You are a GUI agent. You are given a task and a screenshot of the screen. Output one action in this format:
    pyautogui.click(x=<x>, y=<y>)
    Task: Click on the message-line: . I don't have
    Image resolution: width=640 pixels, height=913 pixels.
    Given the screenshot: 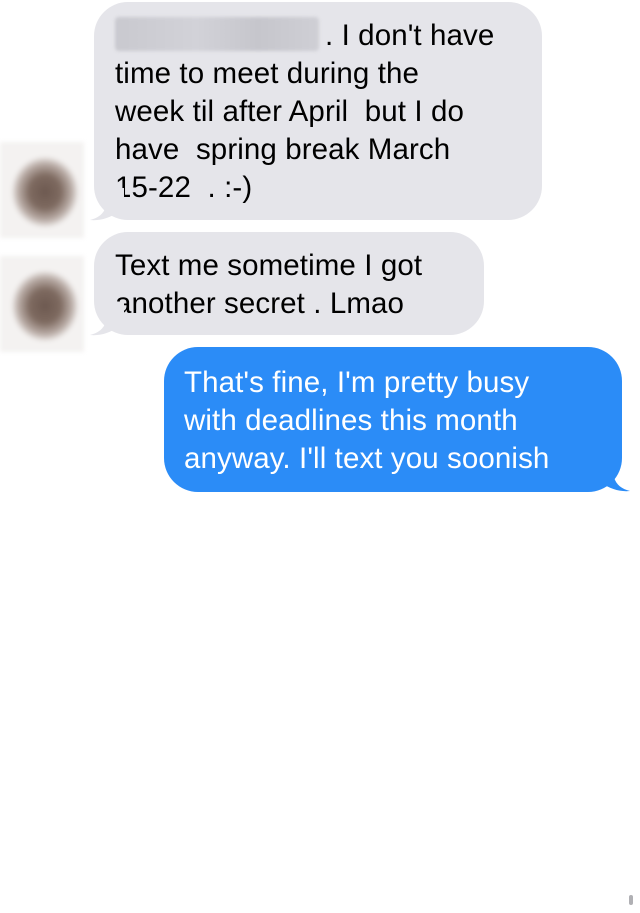 What is the action you would take?
    pyautogui.click(x=318, y=36)
    